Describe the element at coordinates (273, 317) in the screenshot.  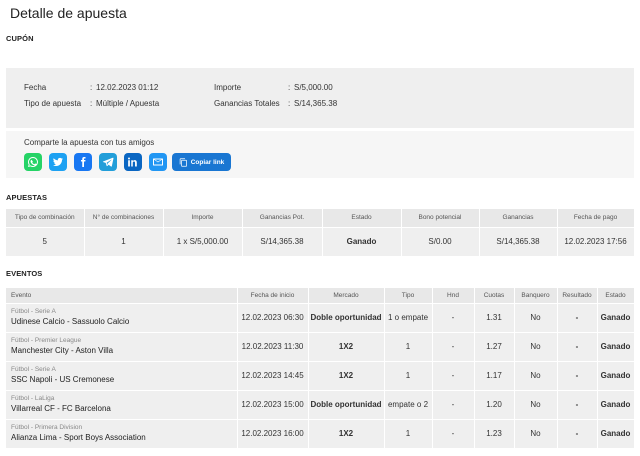
I see `event-start-date: 12.02.2023 06:30` at that location.